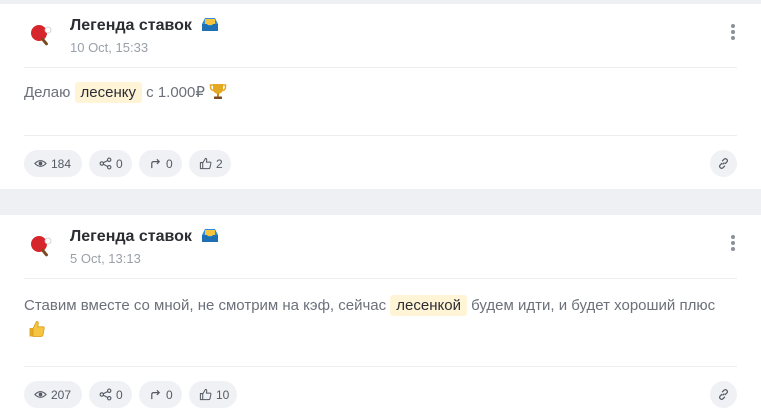 This screenshot has width=761, height=418. What do you see at coordinates (372, 92) in the screenshot?
I see `post-text: Делаю лесенку с 1.000₽` at bounding box center [372, 92].